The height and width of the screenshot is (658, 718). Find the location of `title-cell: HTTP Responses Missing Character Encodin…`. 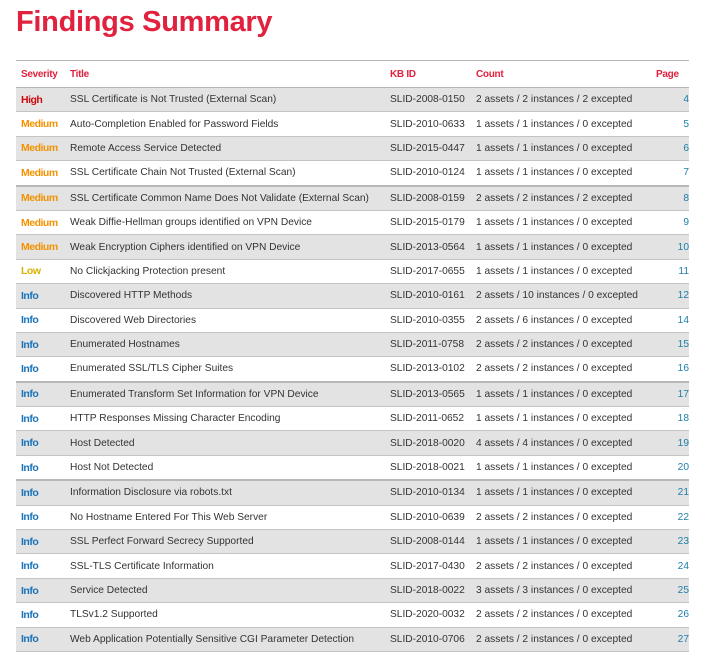

title-cell: HTTP Responses Missing Character Encodin… is located at coordinates (225, 419).